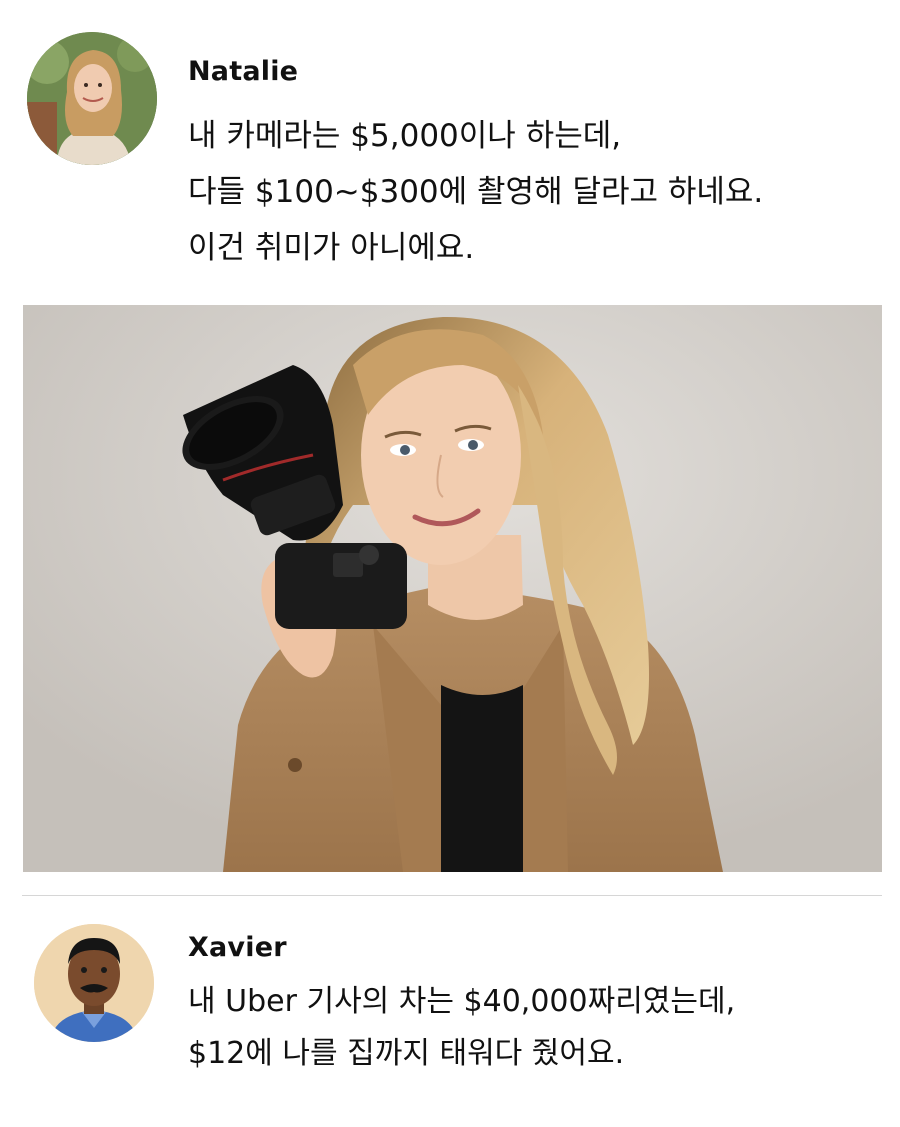  I want to click on natalie-username: Natalie, so click(243, 71).